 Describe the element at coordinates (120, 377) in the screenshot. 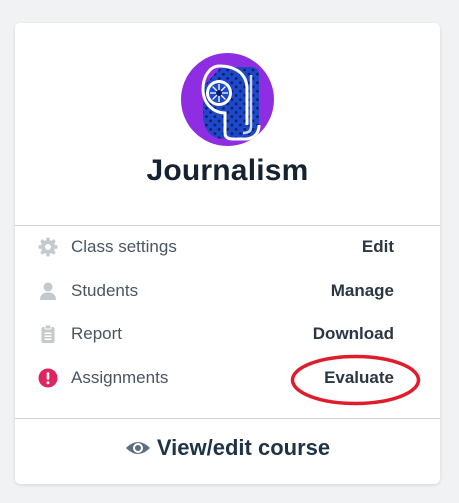

I see `menu-label-assignments: Assignments` at that location.